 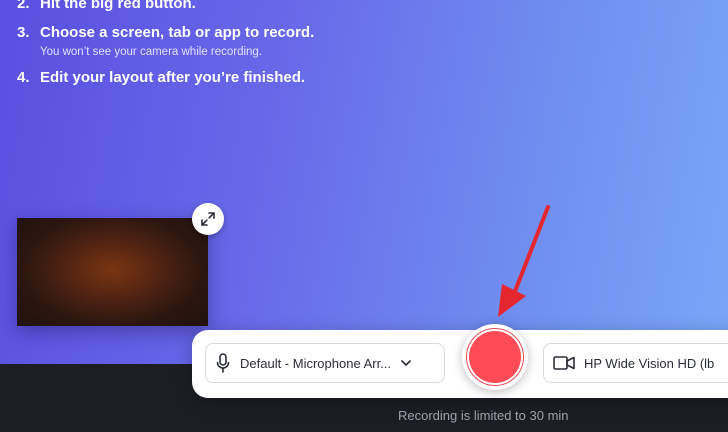 I want to click on step-text: Choose a screen, tab or app to record., so click(x=177, y=32).